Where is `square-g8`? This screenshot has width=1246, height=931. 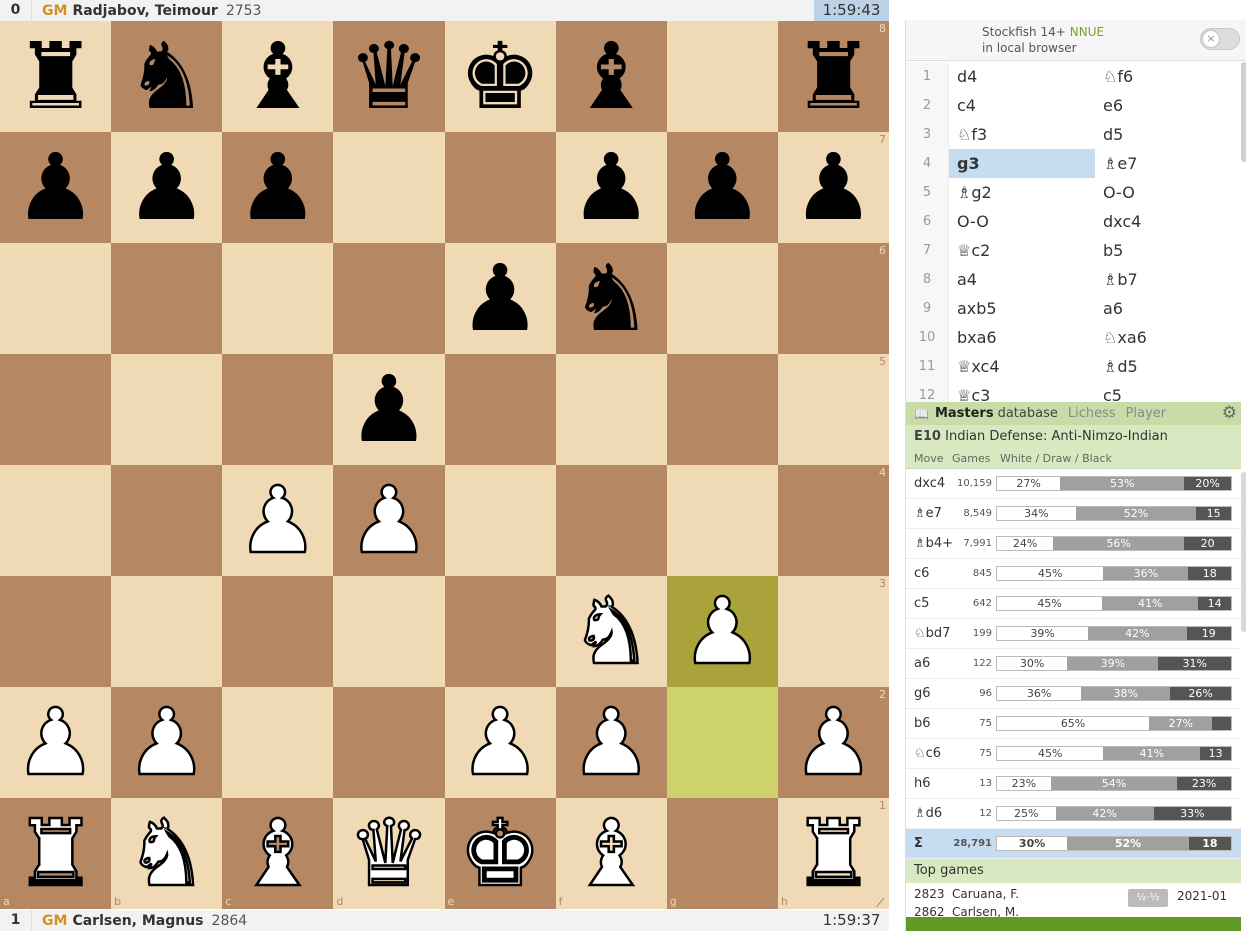
square-g8 is located at coordinates (722, 76).